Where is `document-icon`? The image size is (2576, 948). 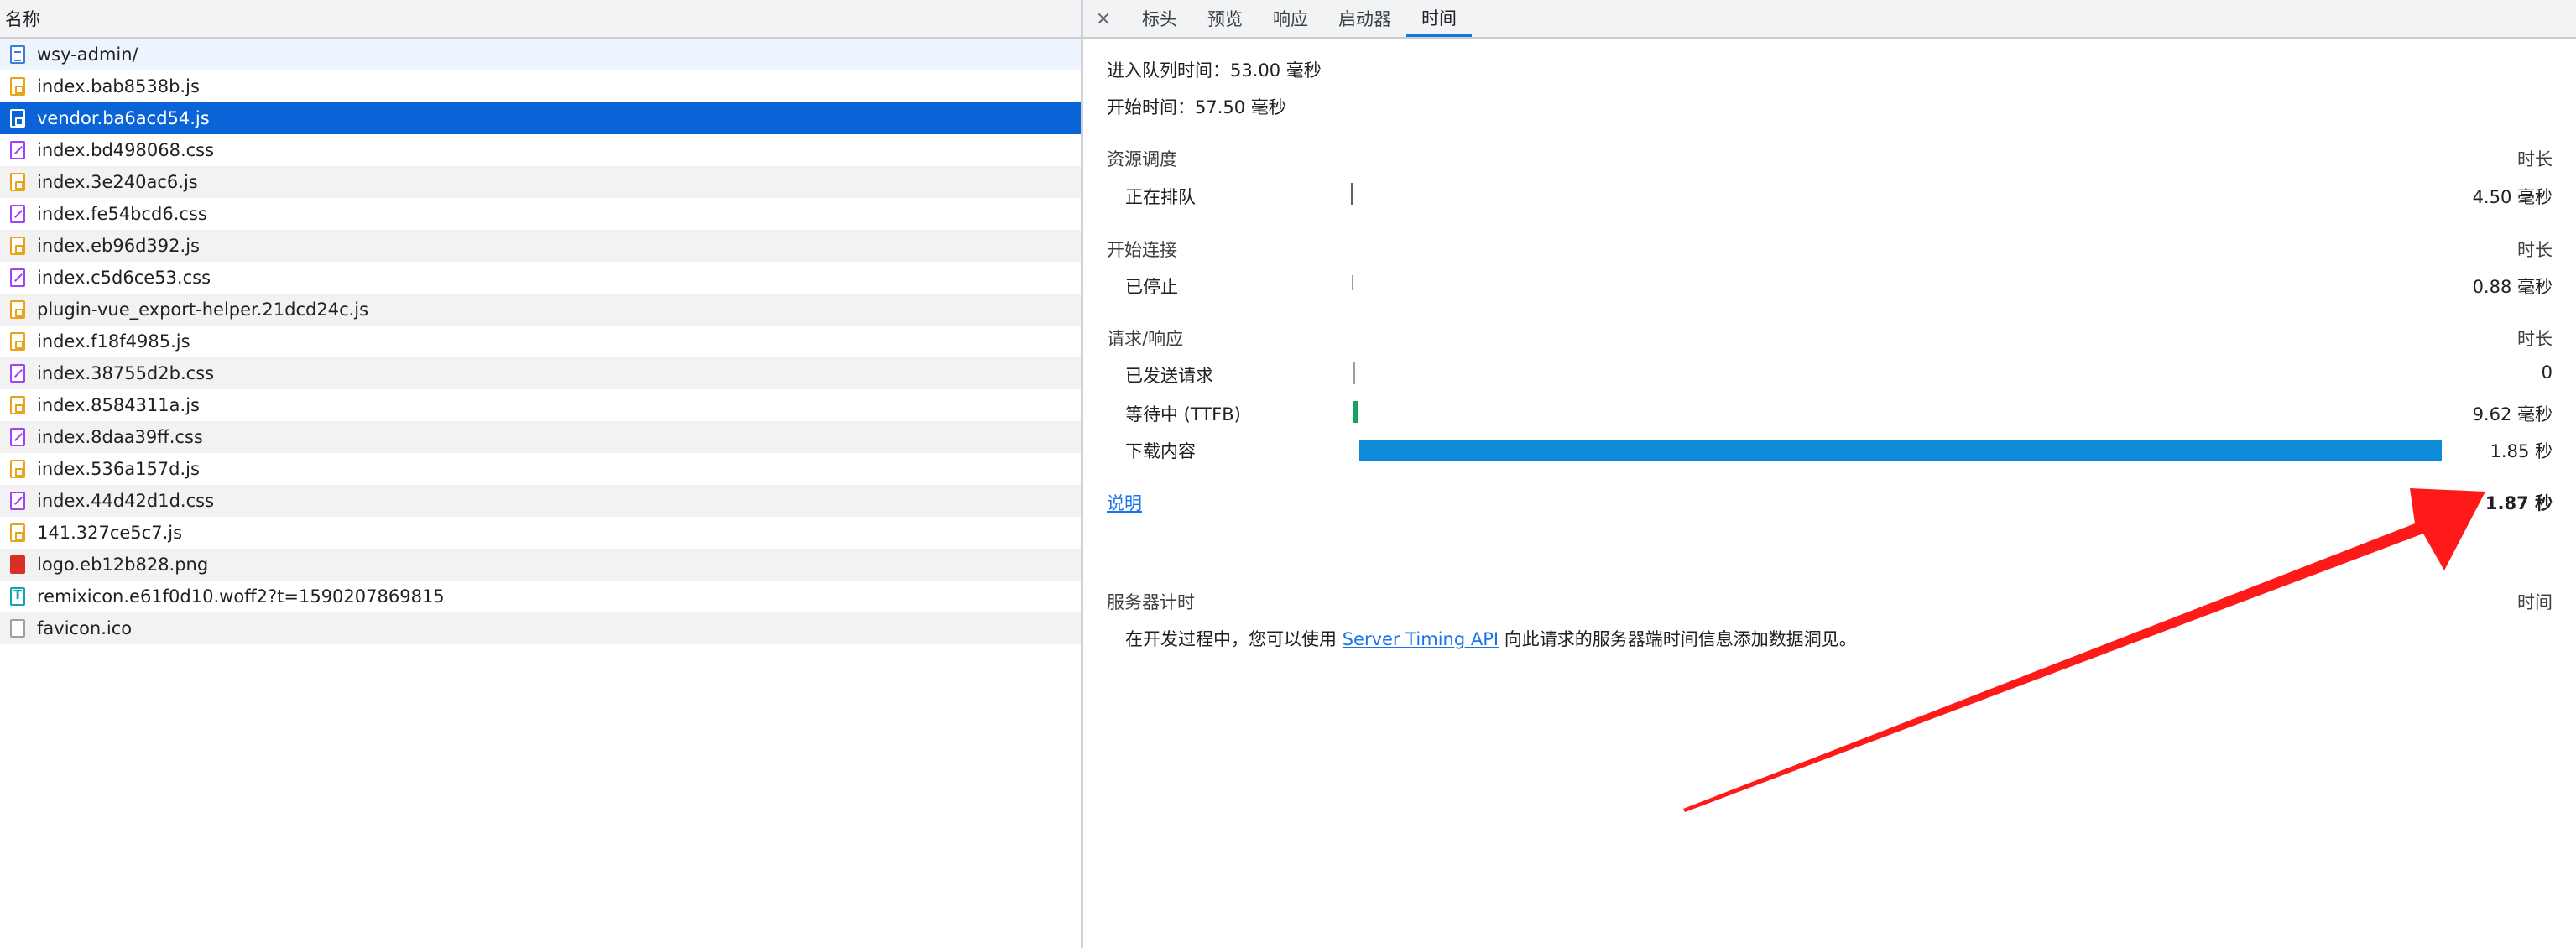
document-icon is located at coordinates (17, 54).